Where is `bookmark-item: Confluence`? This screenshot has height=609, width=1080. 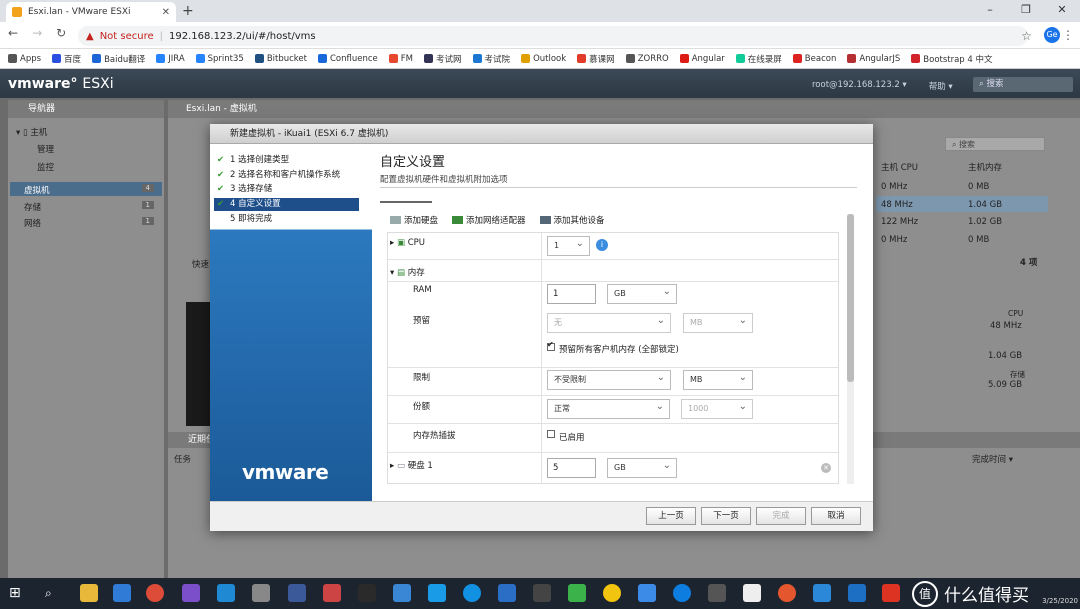
bookmark-item: Confluence is located at coordinates (348, 59).